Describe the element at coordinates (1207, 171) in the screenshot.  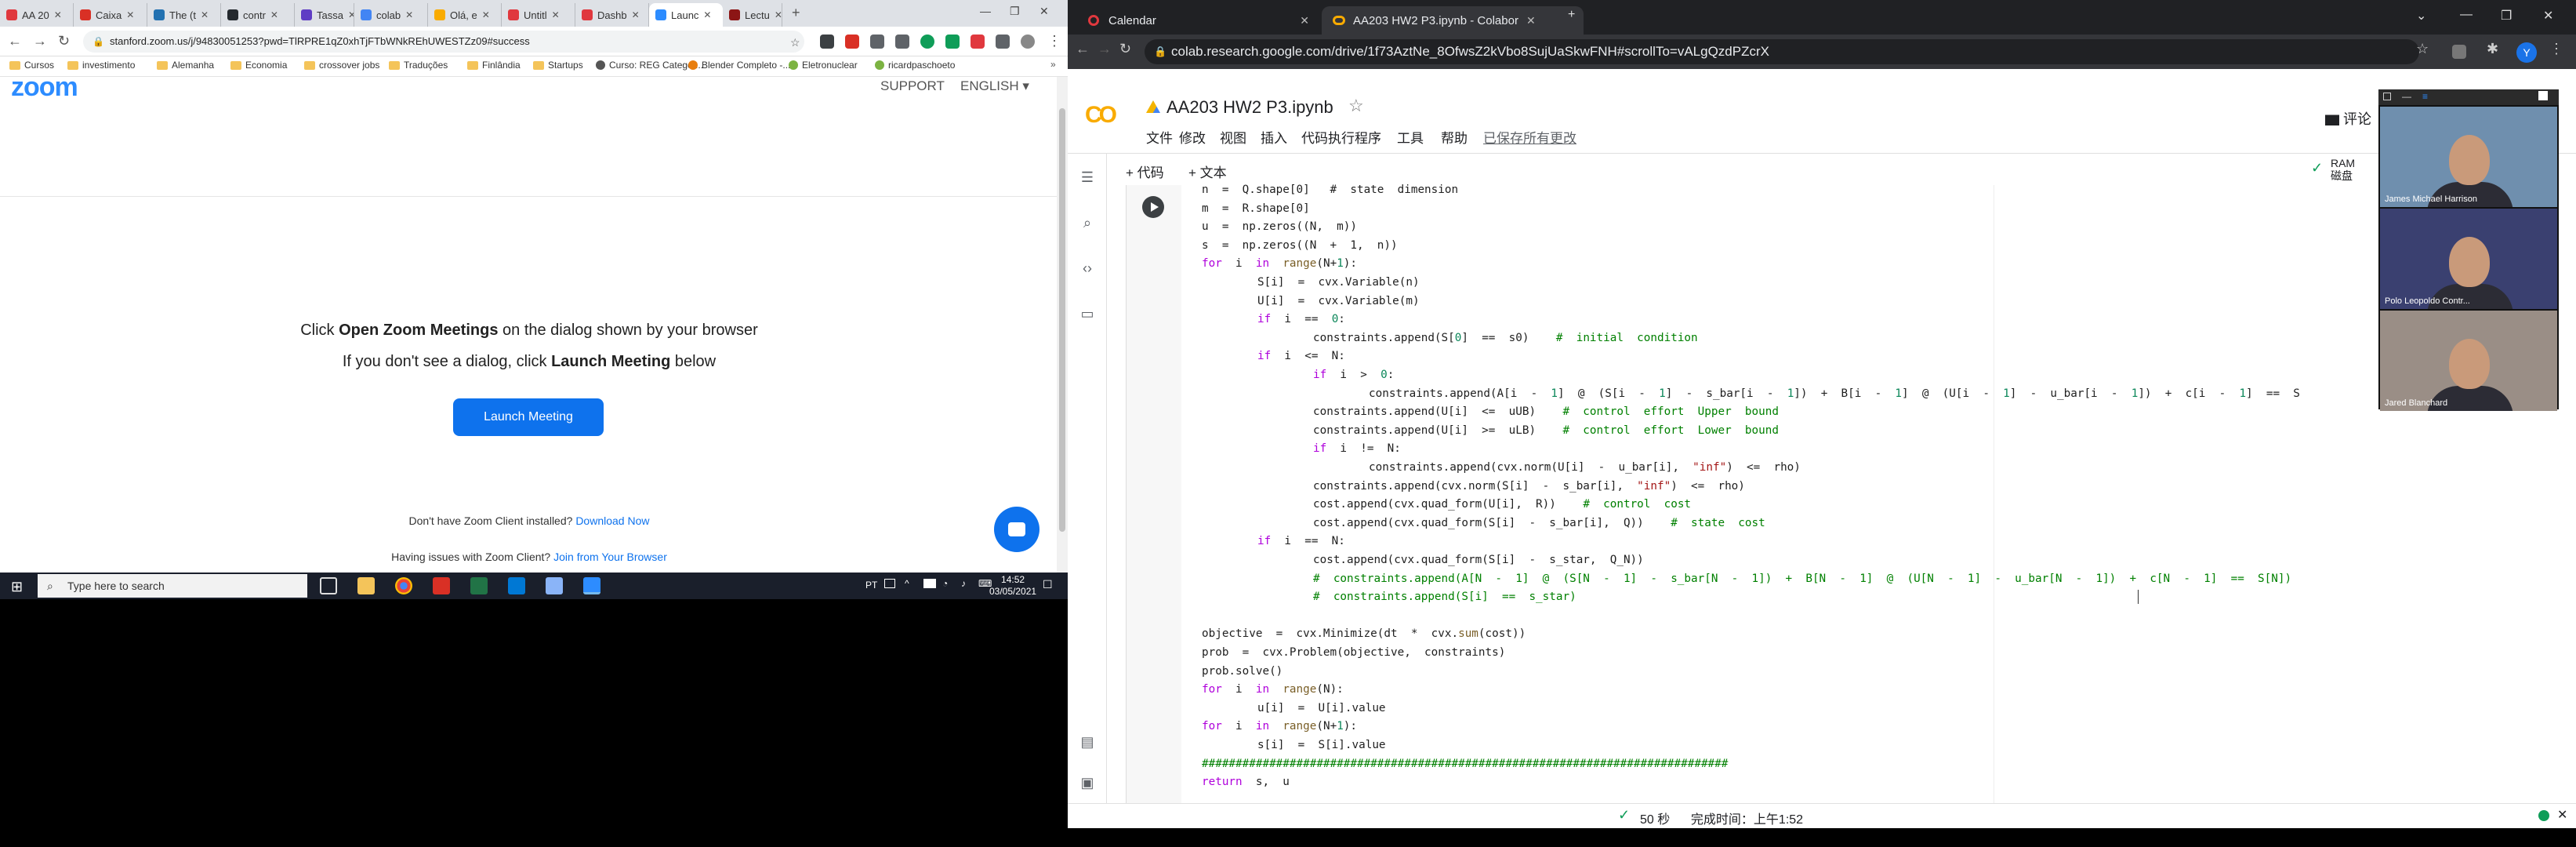
I see `add-text-button: + 文本` at that location.